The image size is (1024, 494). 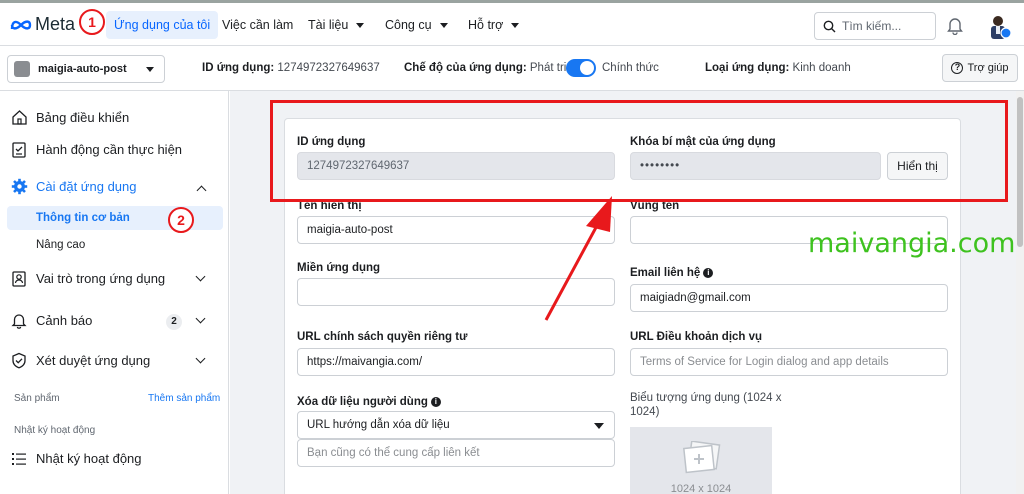 What do you see at coordinates (581, 68) in the screenshot?
I see `app-mode-toggle` at bounding box center [581, 68].